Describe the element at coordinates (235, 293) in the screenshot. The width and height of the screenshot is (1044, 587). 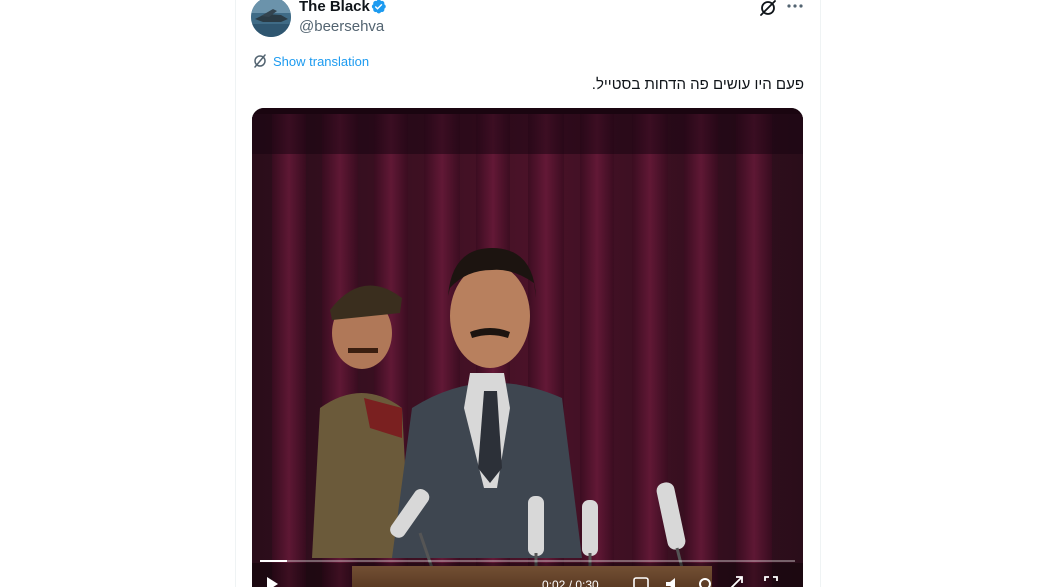
I see `timeline-left-border` at that location.